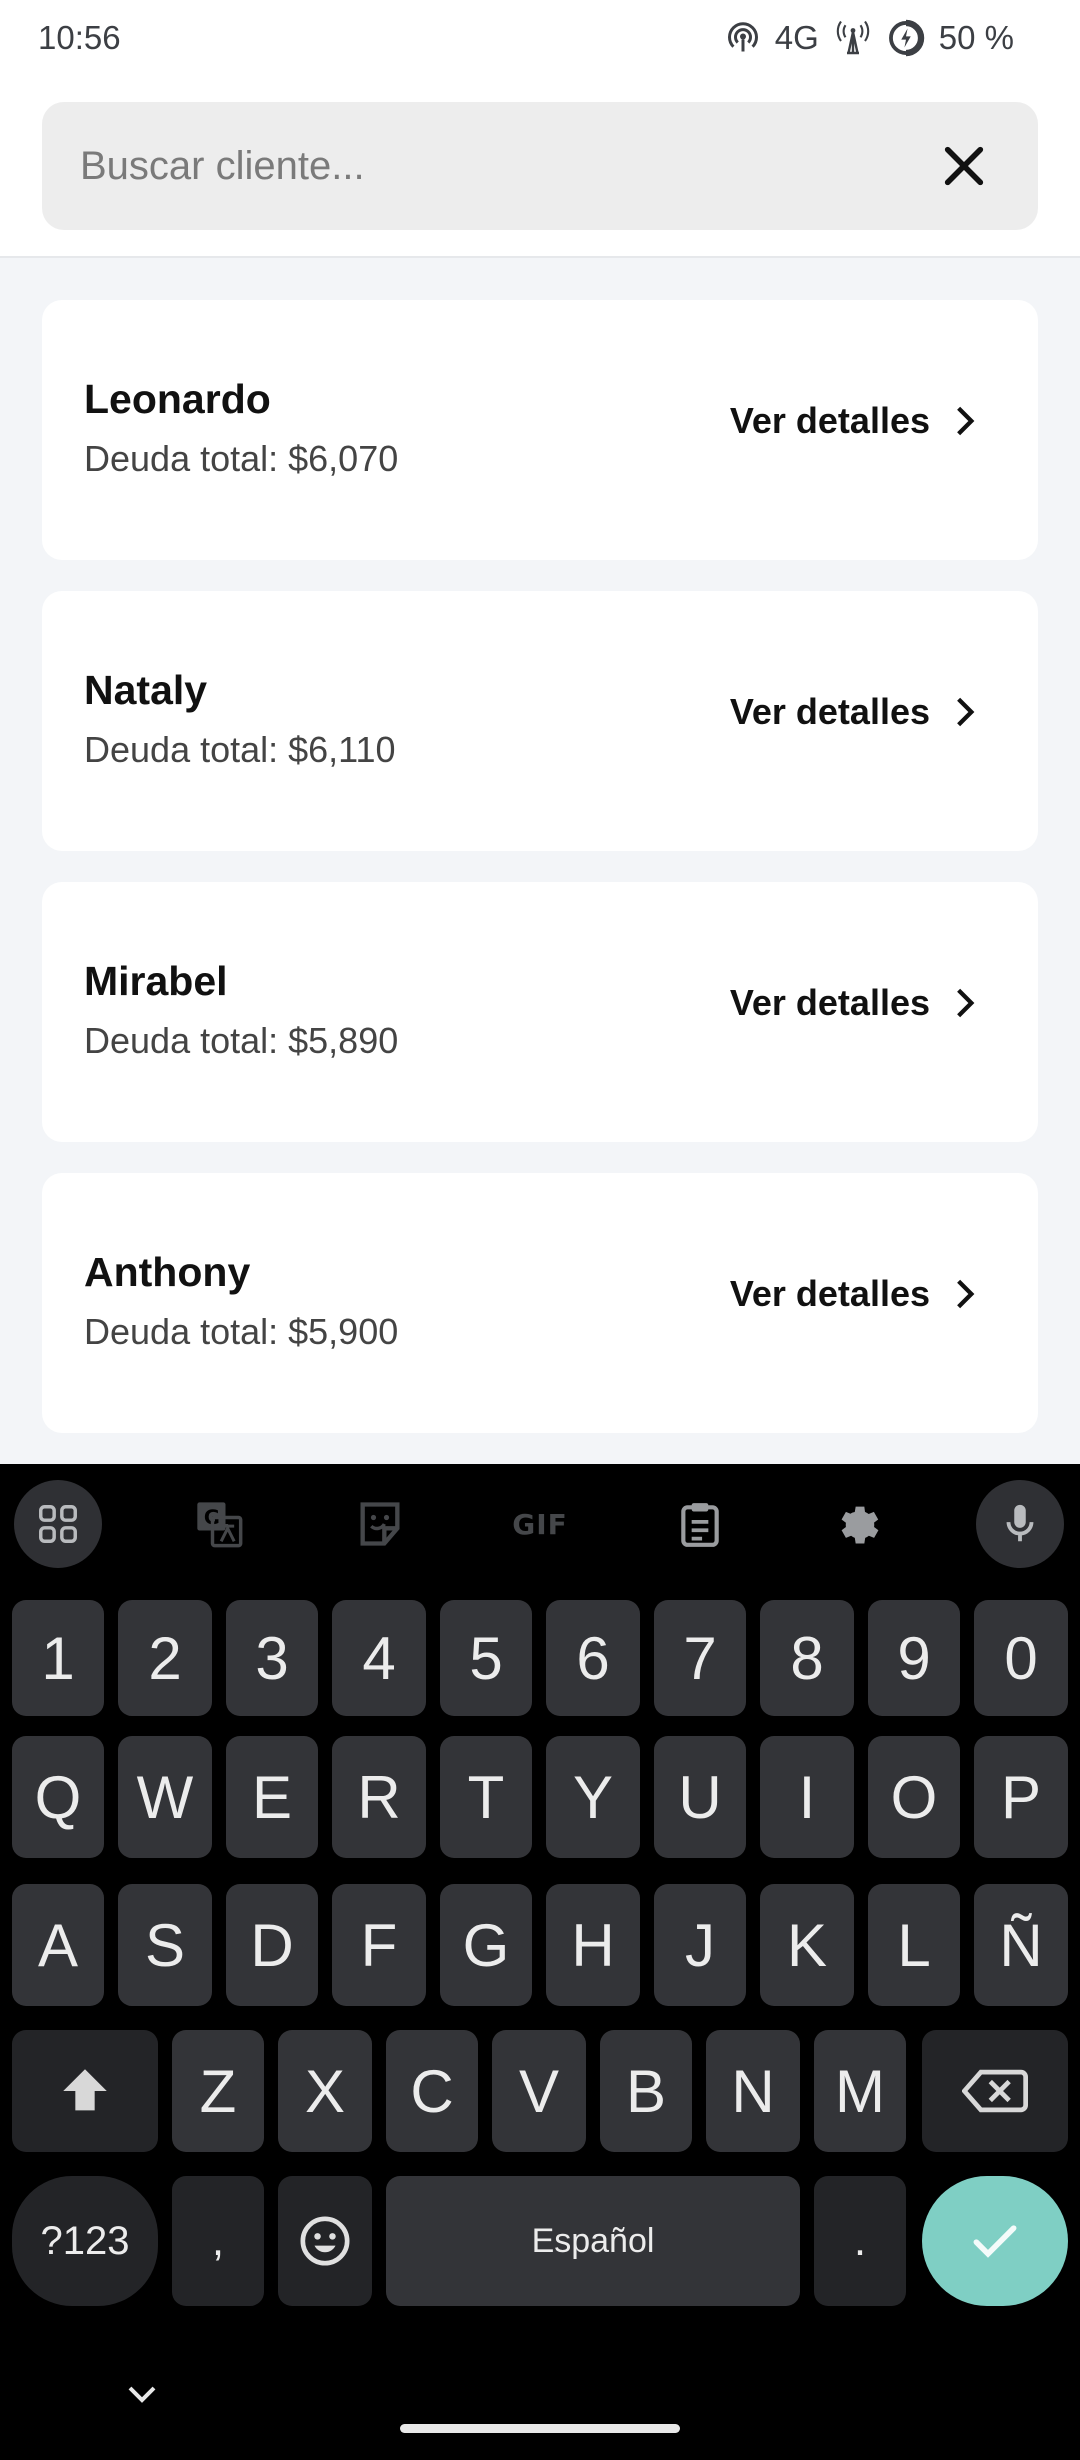 This screenshot has width=1080, height=2460. Describe the element at coordinates (796, 37) in the screenshot. I see `network-label: 4G` at that location.